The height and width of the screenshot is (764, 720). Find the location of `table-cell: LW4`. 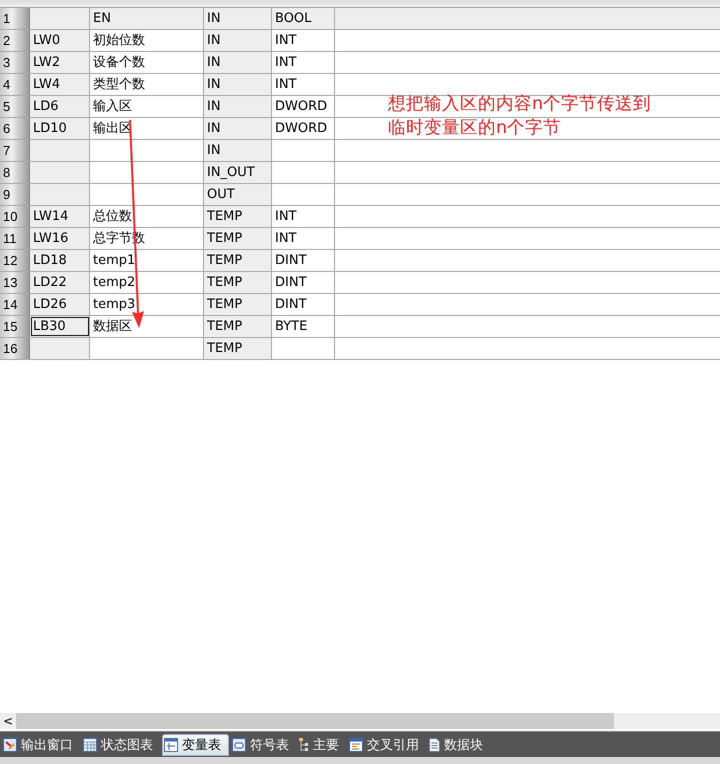

table-cell: LW4 is located at coordinates (60, 84).